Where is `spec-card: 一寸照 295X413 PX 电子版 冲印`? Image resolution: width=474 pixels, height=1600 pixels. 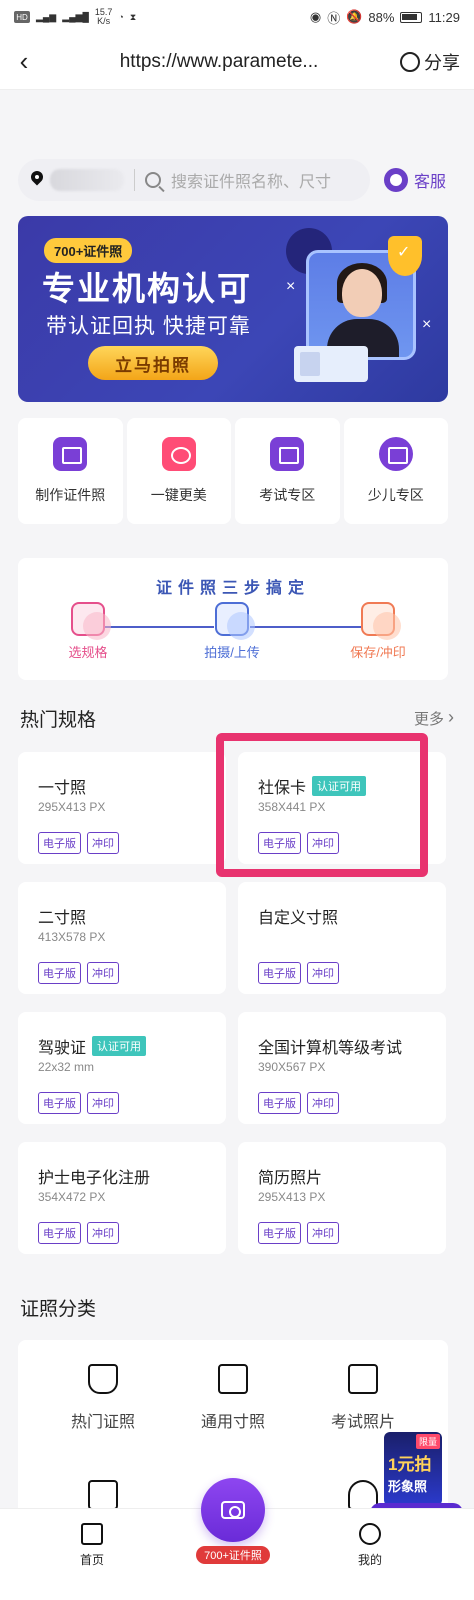 spec-card: 一寸照 295X413 PX 电子版 冲印 is located at coordinates (122, 808).